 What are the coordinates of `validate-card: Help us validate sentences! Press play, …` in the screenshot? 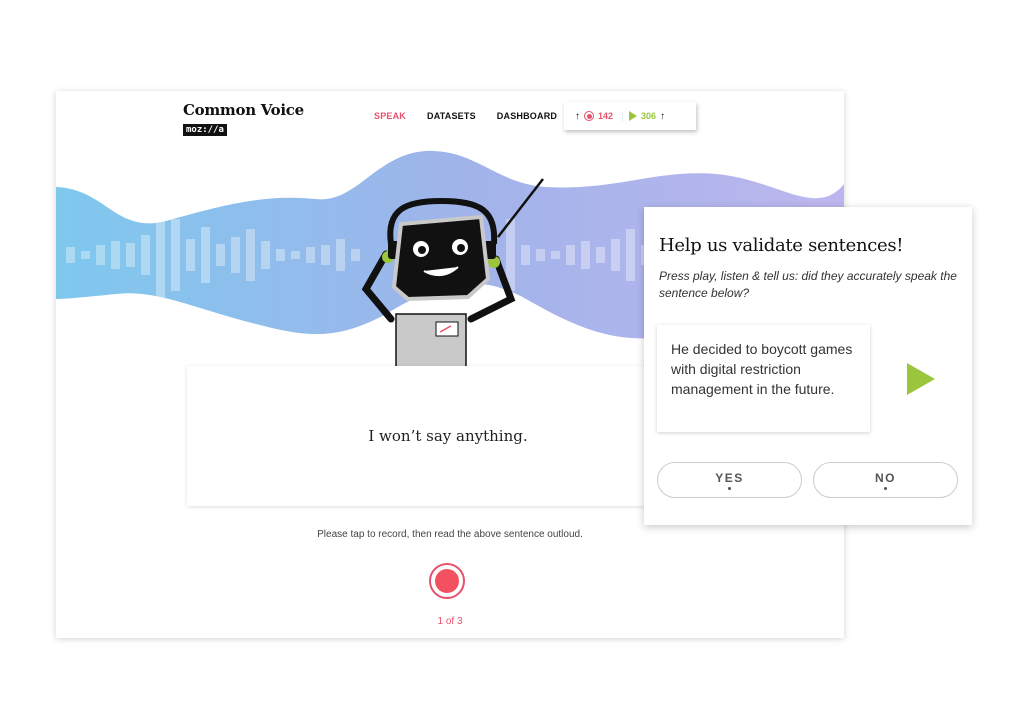 It's located at (808, 366).